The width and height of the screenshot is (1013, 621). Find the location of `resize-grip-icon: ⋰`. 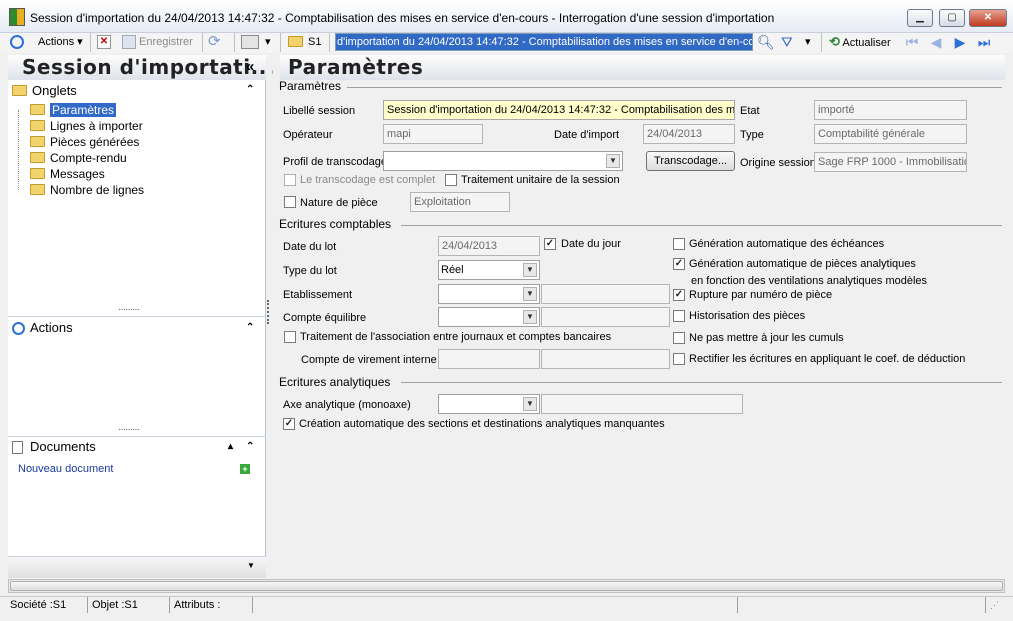

resize-grip-icon: ⋰ is located at coordinates (994, 605).